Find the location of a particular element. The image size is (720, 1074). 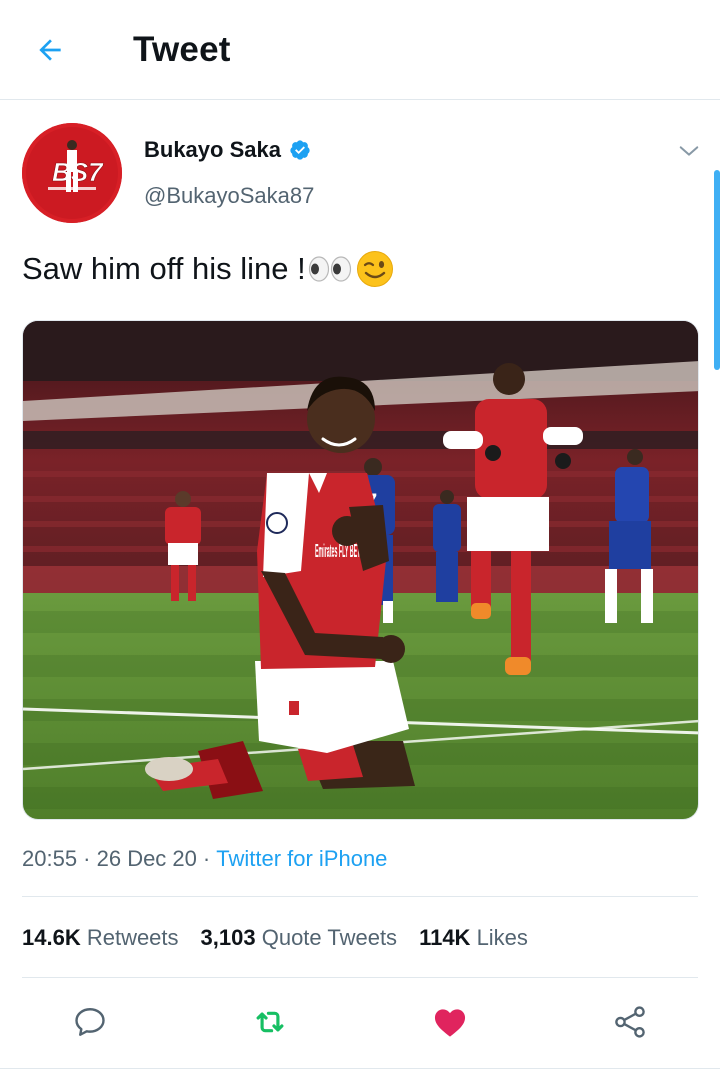

like-button is located at coordinates (450, 1022).